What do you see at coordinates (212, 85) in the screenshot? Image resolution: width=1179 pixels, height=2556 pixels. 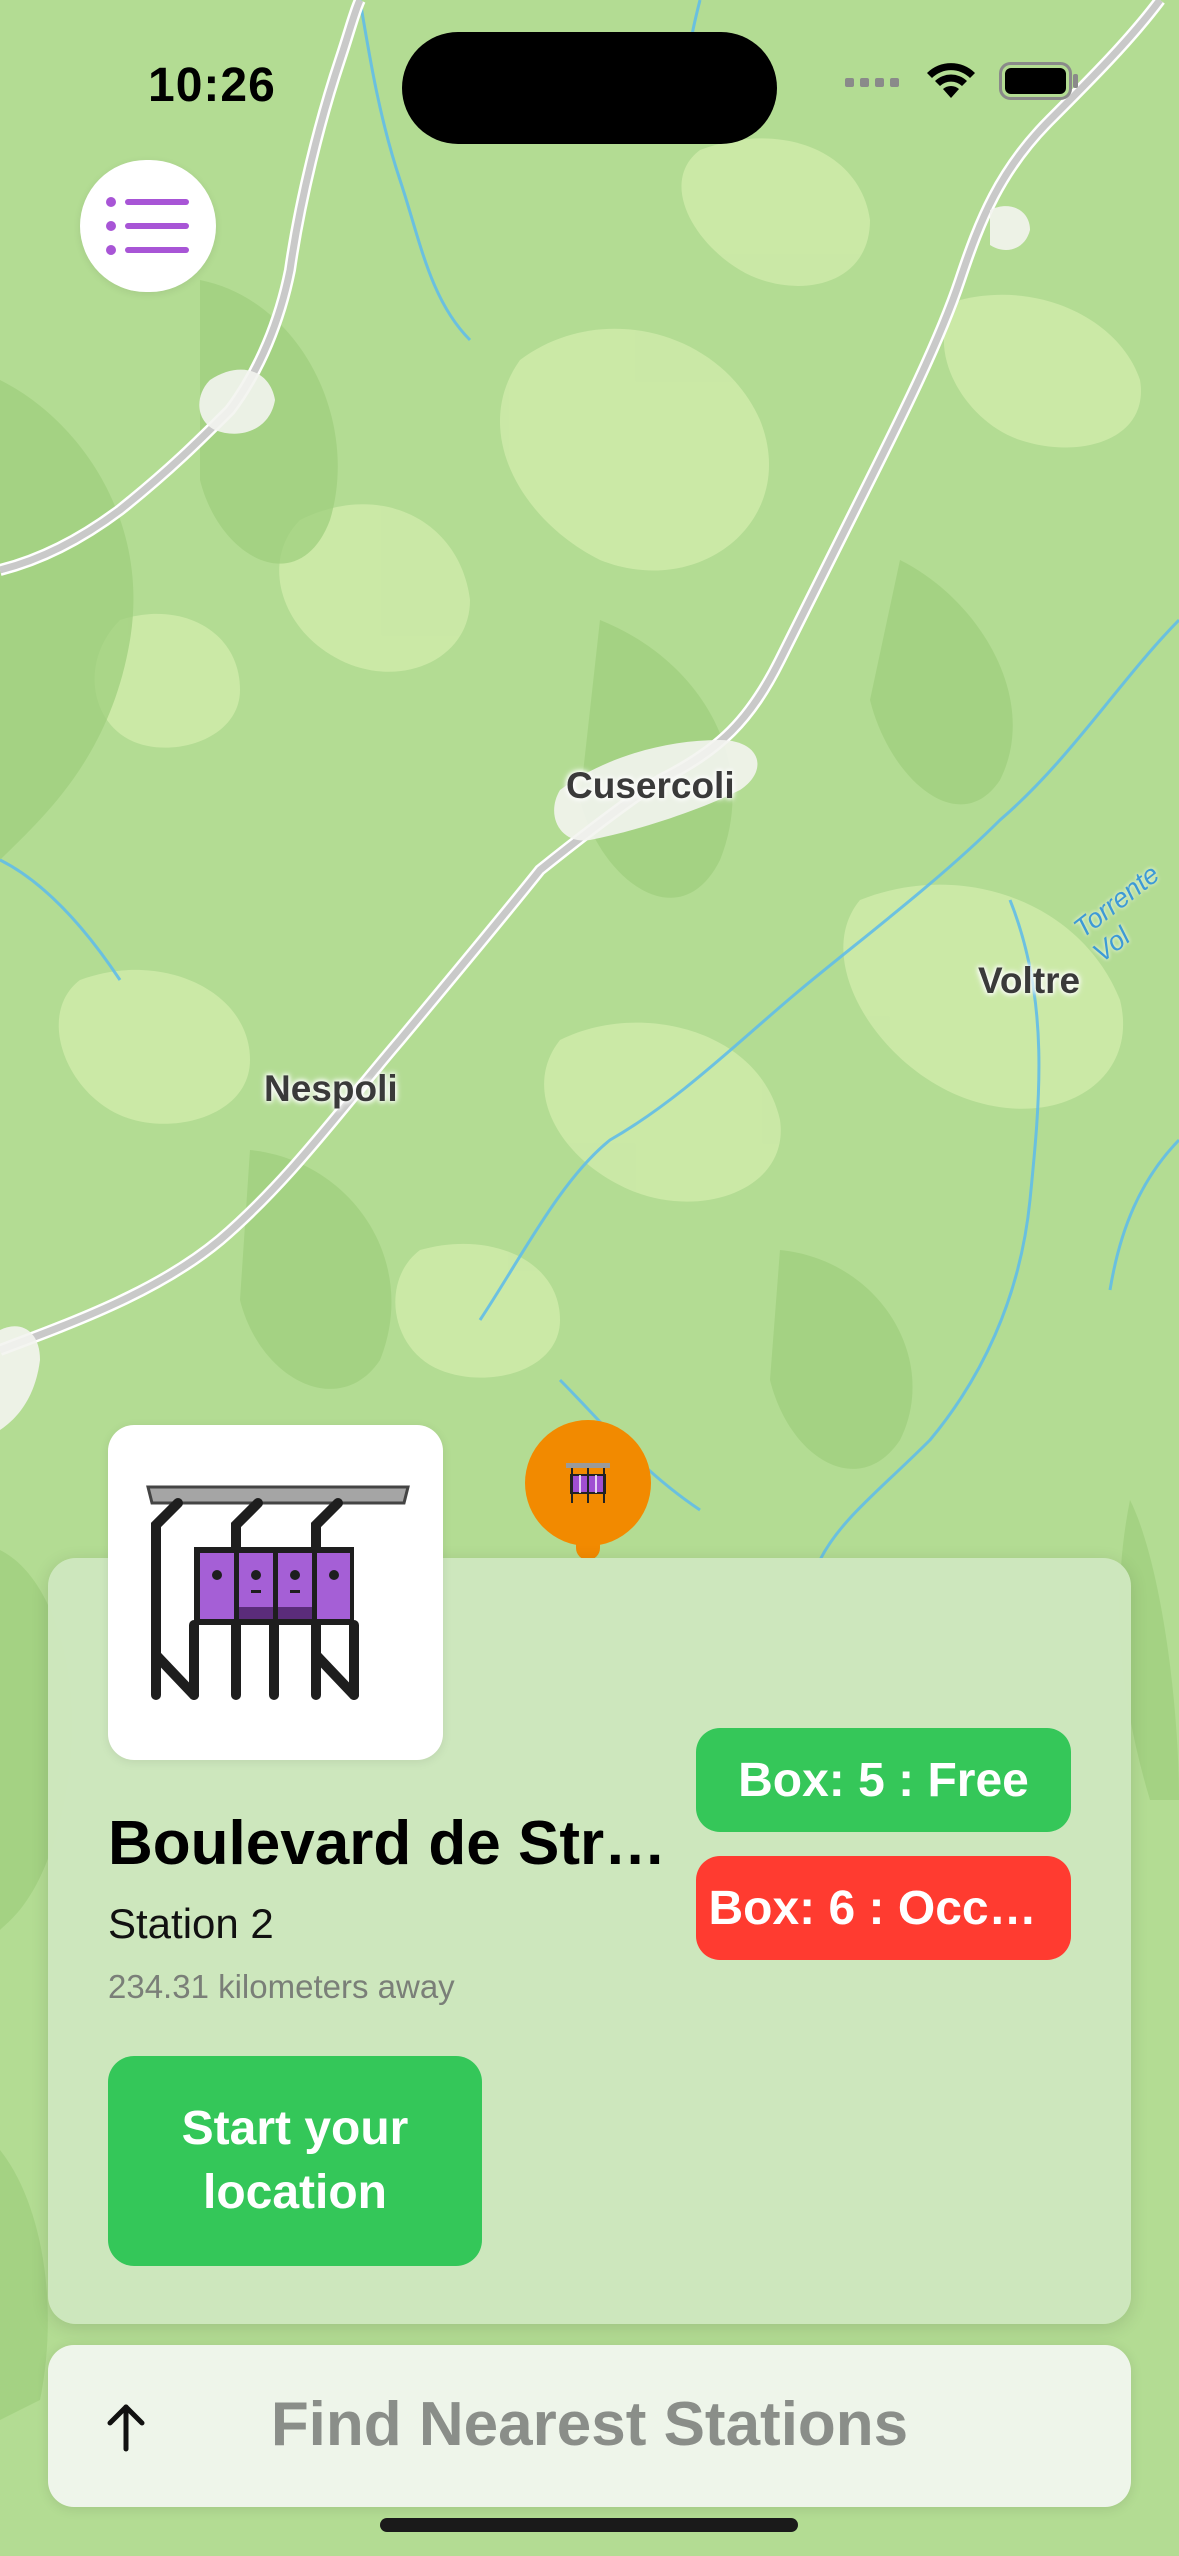 I see `status-time: 10:26` at bounding box center [212, 85].